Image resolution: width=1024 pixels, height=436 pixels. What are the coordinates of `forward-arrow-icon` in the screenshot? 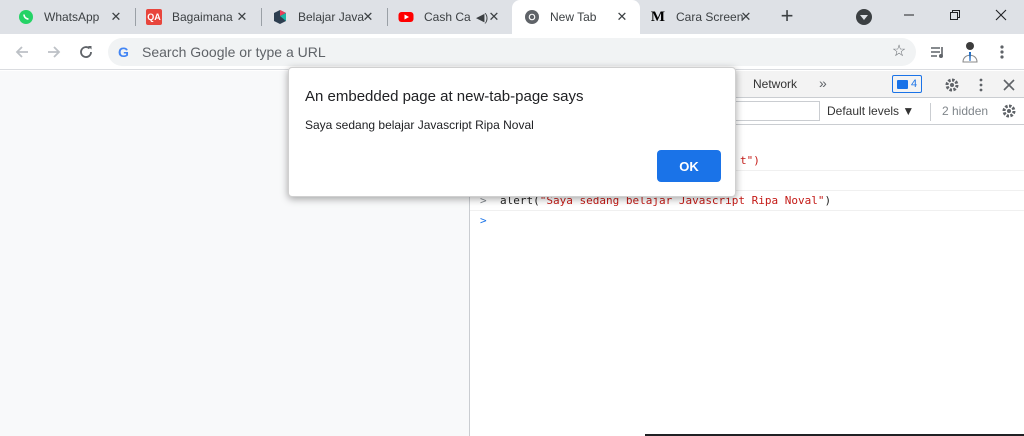 It's located at (54, 52).